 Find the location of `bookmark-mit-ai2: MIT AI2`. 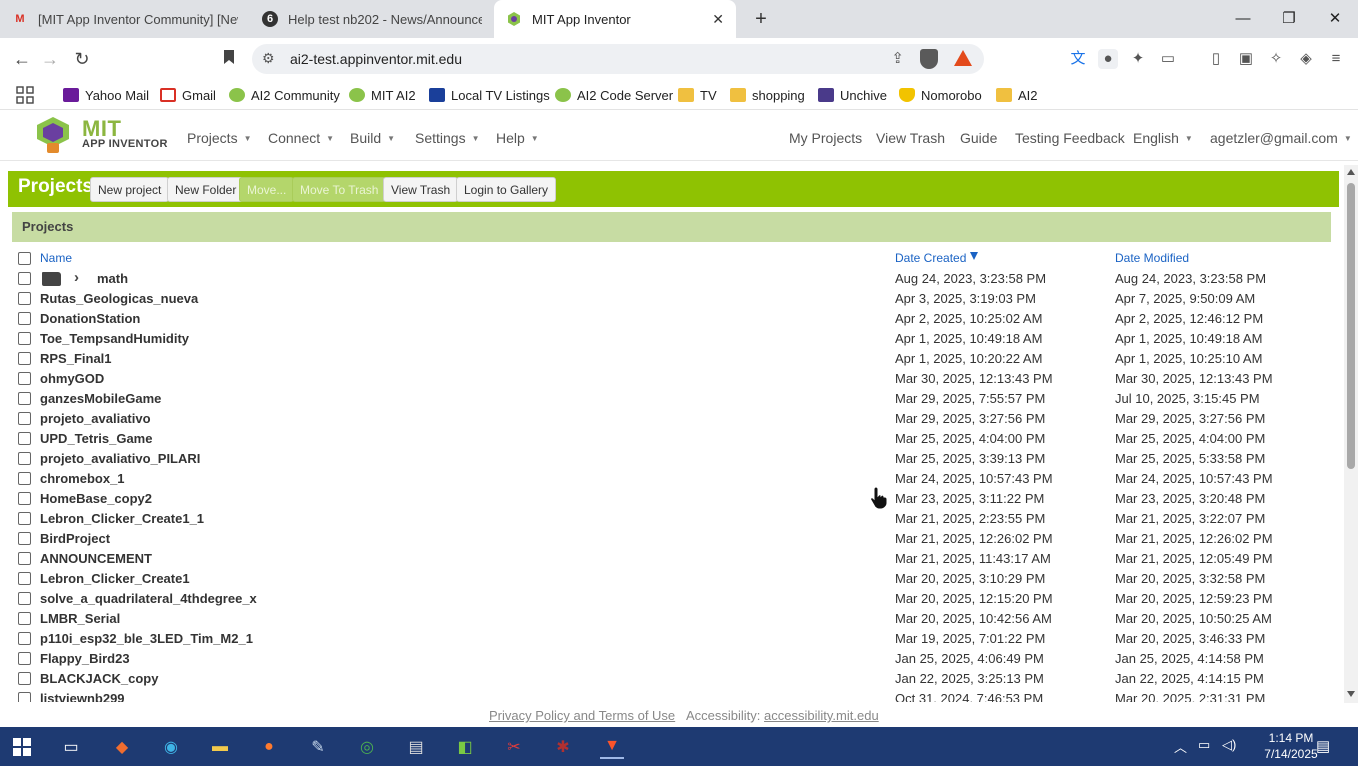

bookmark-mit-ai2: MIT AI2 is located at coordinates (382, 95).